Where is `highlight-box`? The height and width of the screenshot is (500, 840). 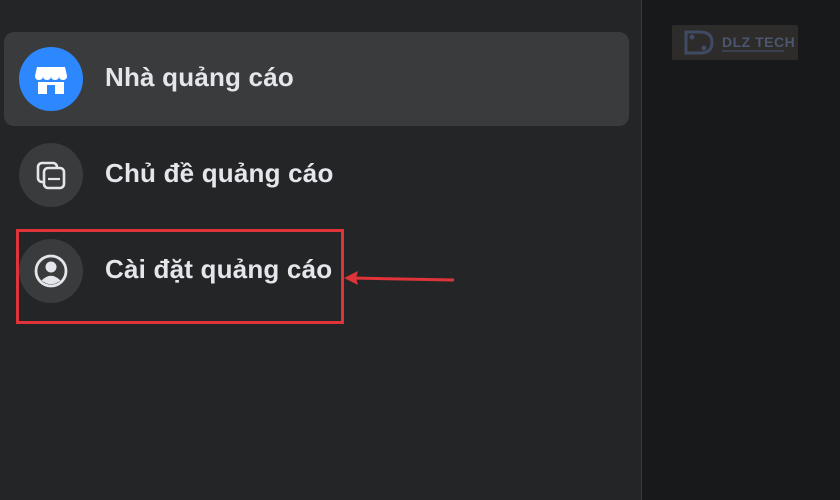 highlight-box is located at coordinates (180, 276).